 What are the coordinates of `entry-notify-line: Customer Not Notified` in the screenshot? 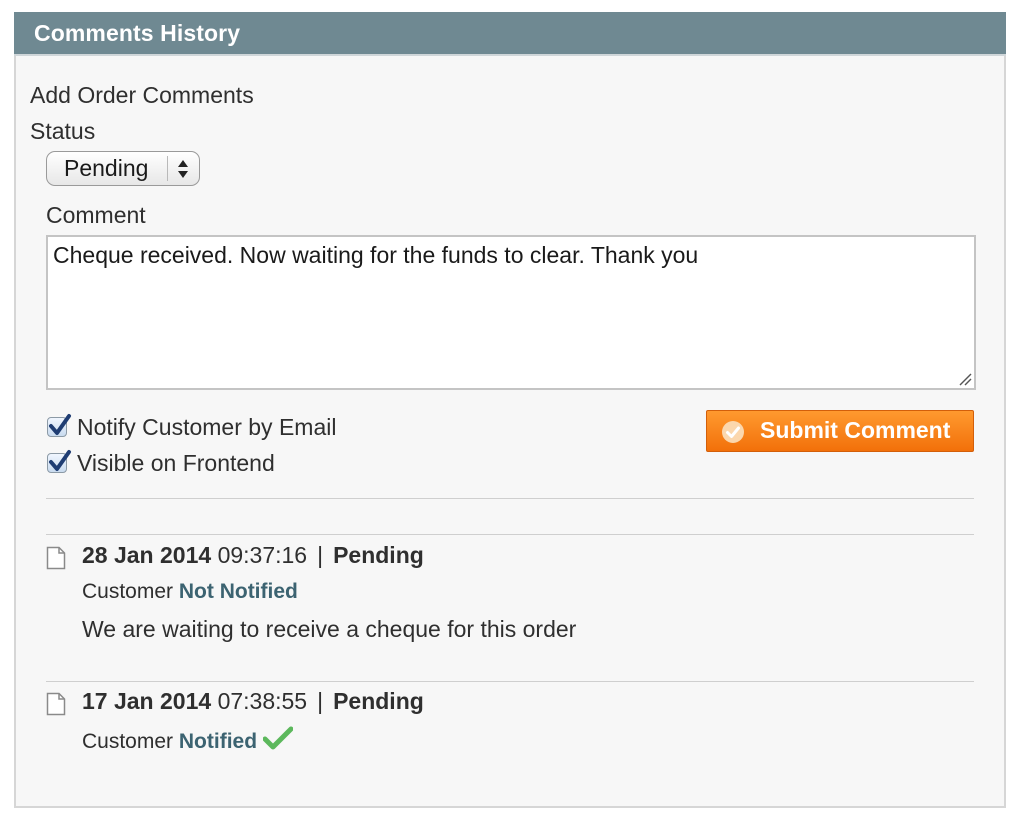 It's located at (190, 592).